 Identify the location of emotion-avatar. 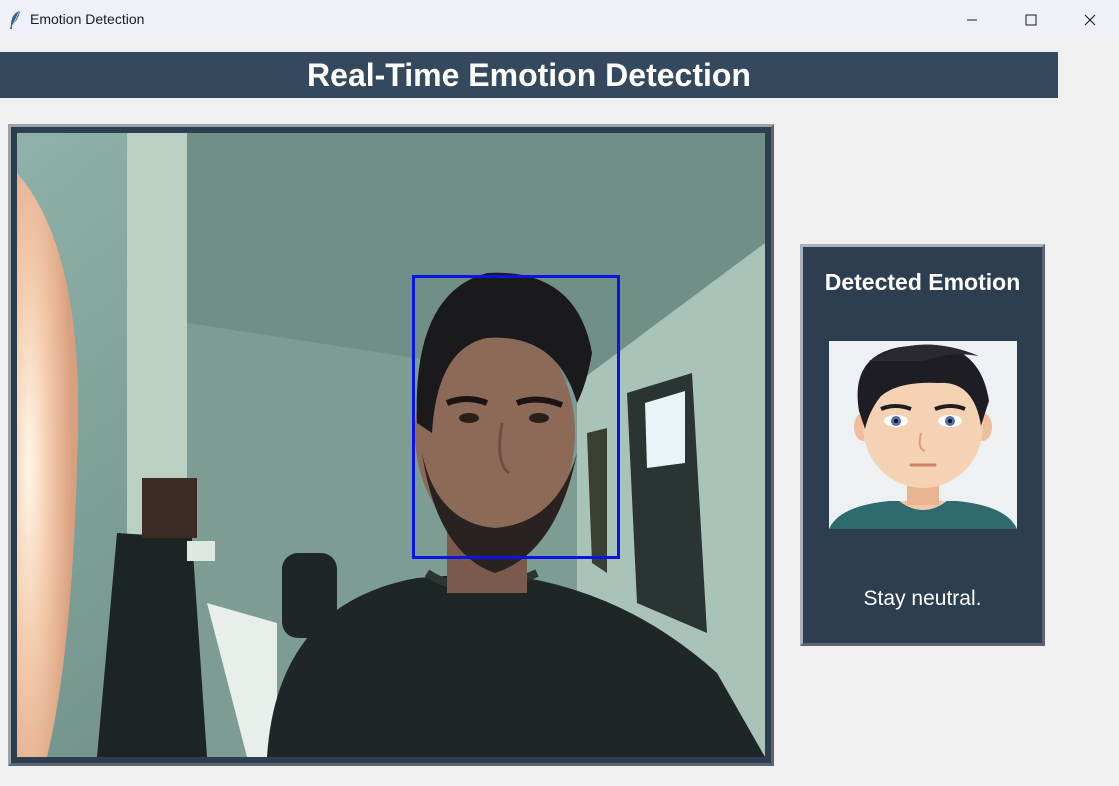
(923, 435).